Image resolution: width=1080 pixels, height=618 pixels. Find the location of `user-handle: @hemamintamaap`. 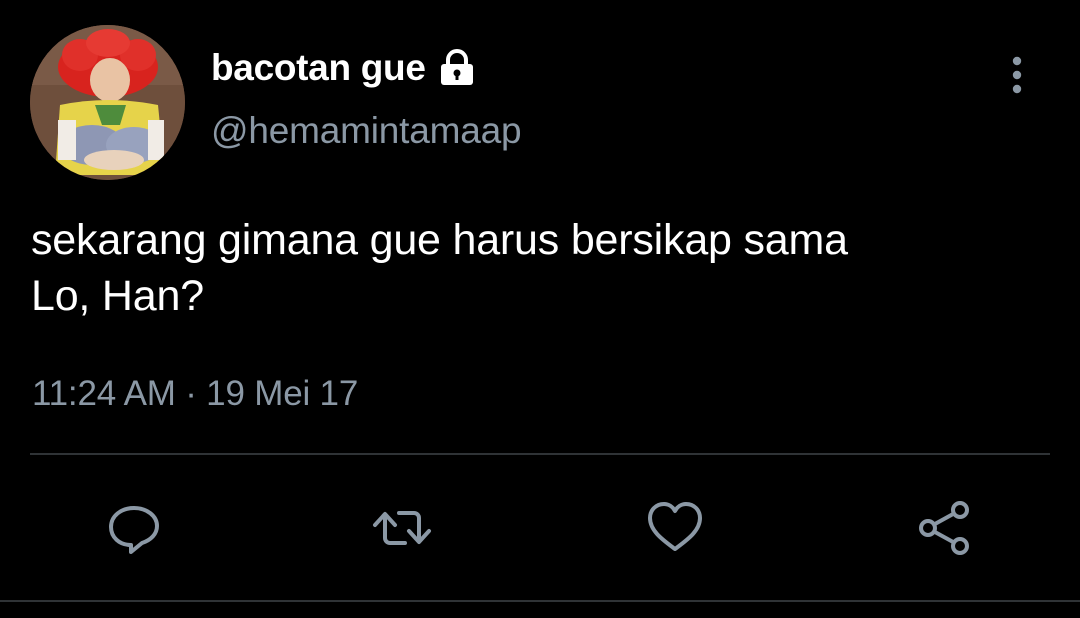

user-handle: @hemamintamaap is located at coordinates (366, 131).